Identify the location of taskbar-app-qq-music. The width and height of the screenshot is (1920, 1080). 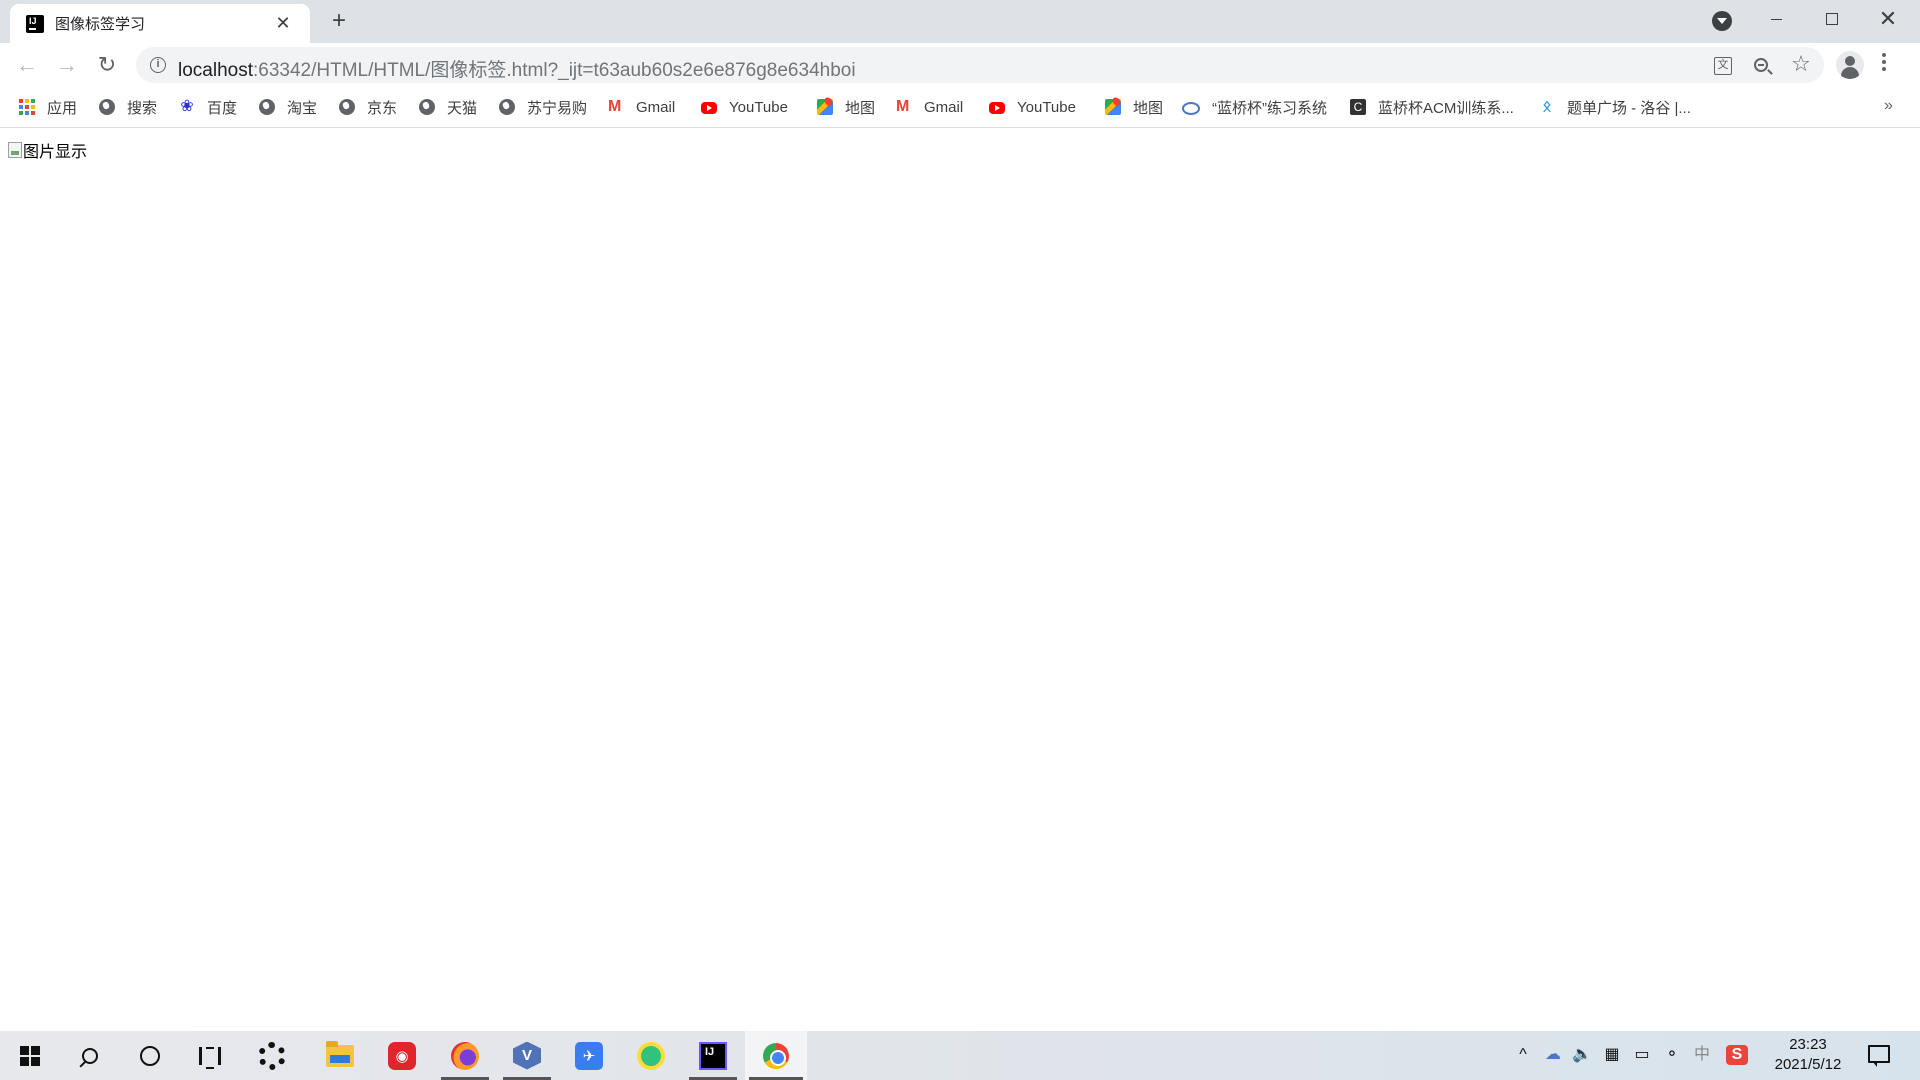
(651, 1055).